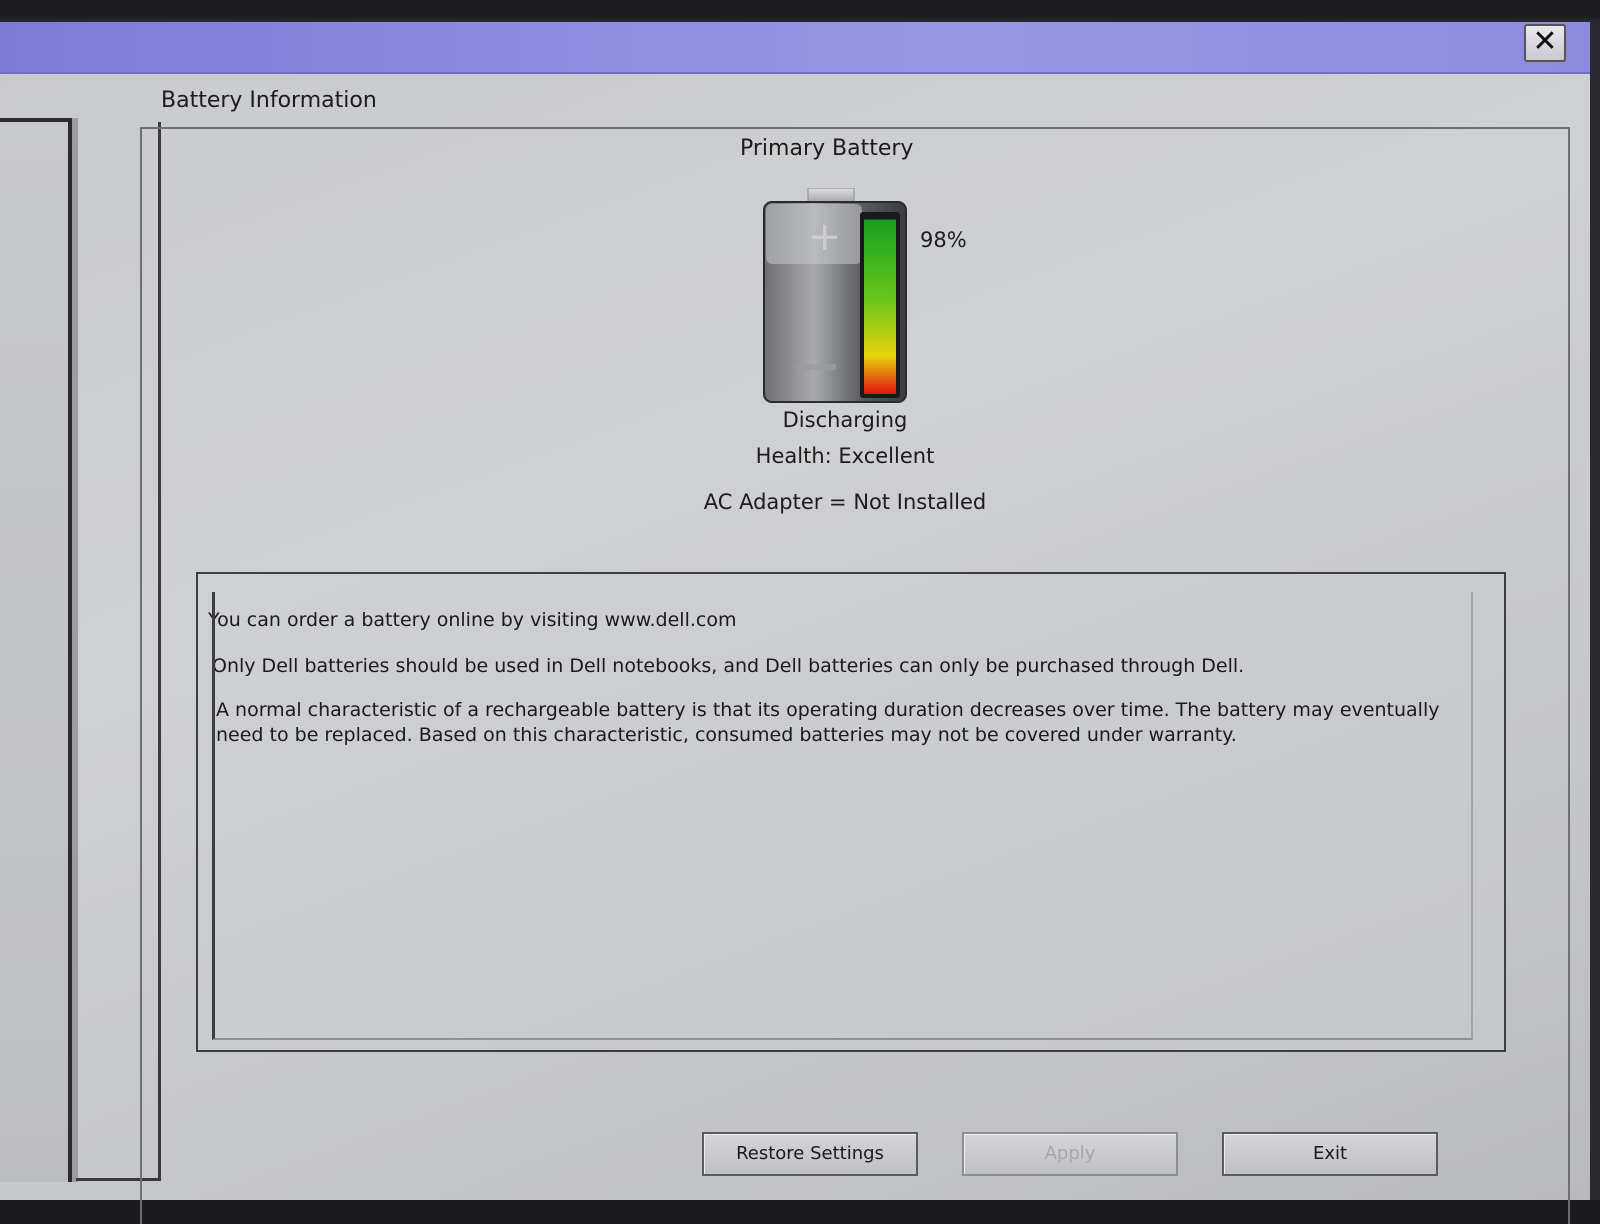 This screenshot has width=1600, height=1224. What do you see at coordinates (36, 650) in the screenshot?
I see `navigation-pane` at bounding box center [36, 650].